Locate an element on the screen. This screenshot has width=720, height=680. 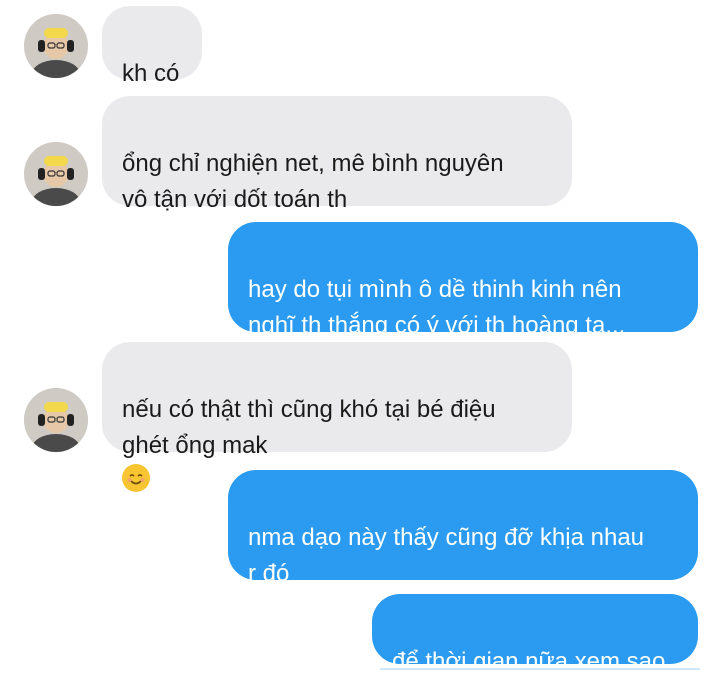
message-bubble-incoming: kh có is located at coordinates (152, 46).